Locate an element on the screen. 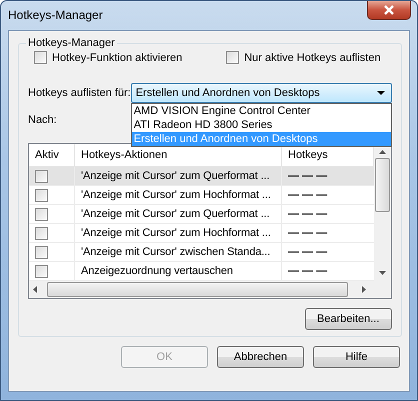 The image size is (418, 401). vertical-scrollbar is located at coordinates (382, 212).